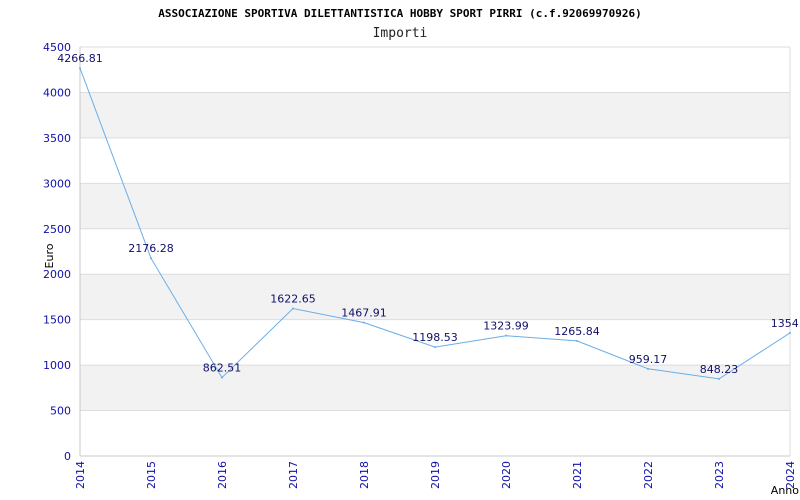  I want to click on y-tick-label: 2500, so click(57, 229).